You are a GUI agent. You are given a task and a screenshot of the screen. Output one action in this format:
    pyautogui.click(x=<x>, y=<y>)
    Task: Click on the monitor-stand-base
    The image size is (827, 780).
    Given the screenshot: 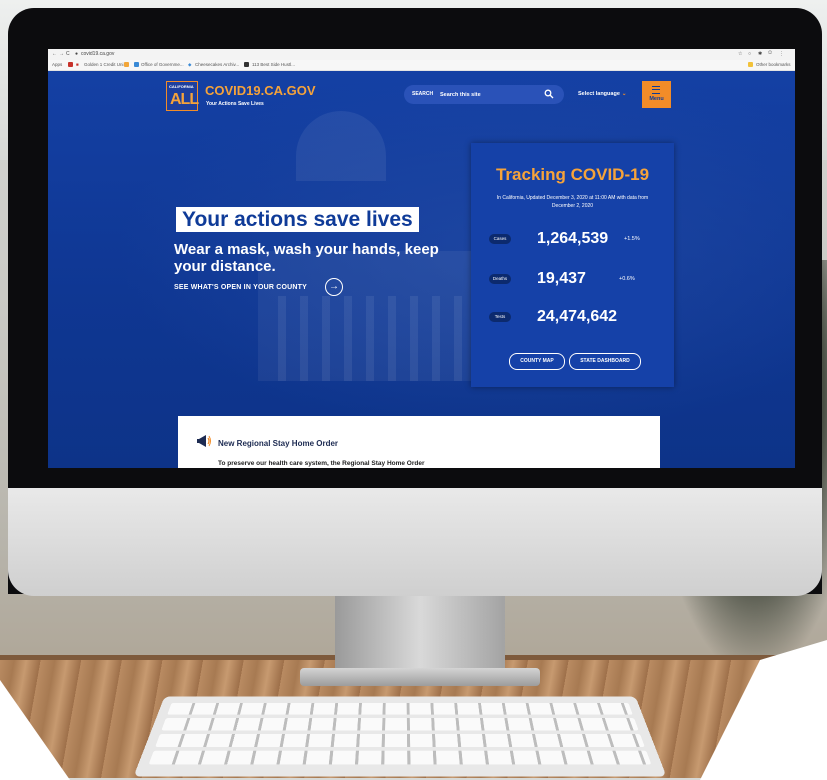 What is the action you would take?
    pyautogui.click(x=420, y=677)
    